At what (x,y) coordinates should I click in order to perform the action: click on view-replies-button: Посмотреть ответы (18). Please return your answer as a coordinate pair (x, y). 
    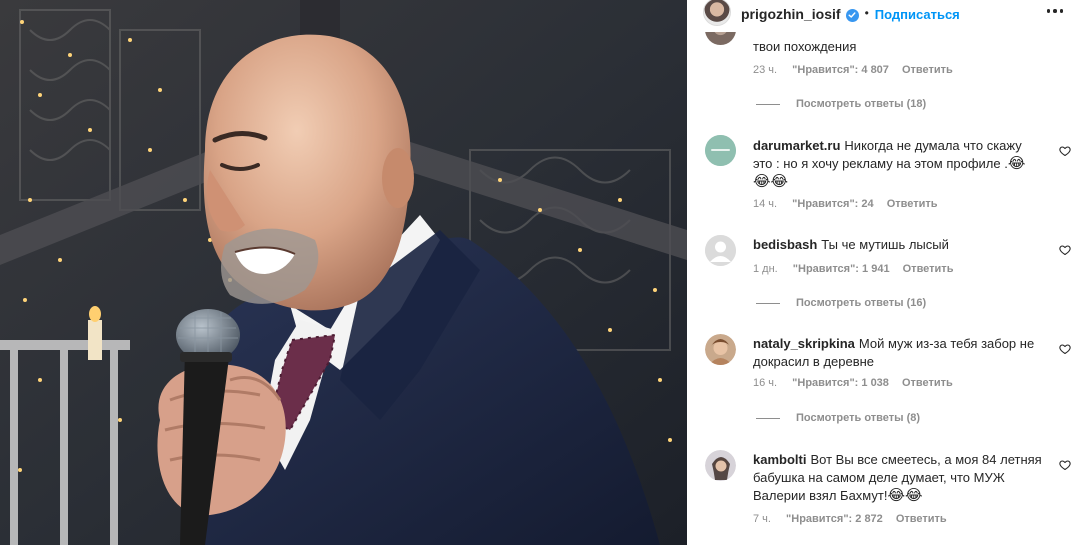
    Looking at the image, I should click on (841, 104).